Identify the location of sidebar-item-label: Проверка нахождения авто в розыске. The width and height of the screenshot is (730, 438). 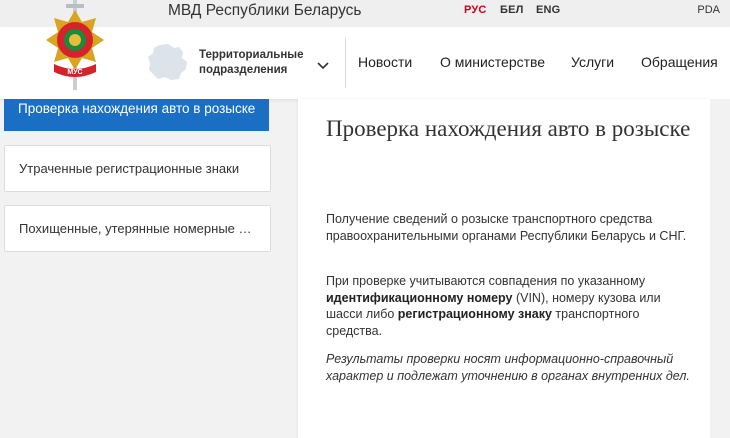
(137, 108).